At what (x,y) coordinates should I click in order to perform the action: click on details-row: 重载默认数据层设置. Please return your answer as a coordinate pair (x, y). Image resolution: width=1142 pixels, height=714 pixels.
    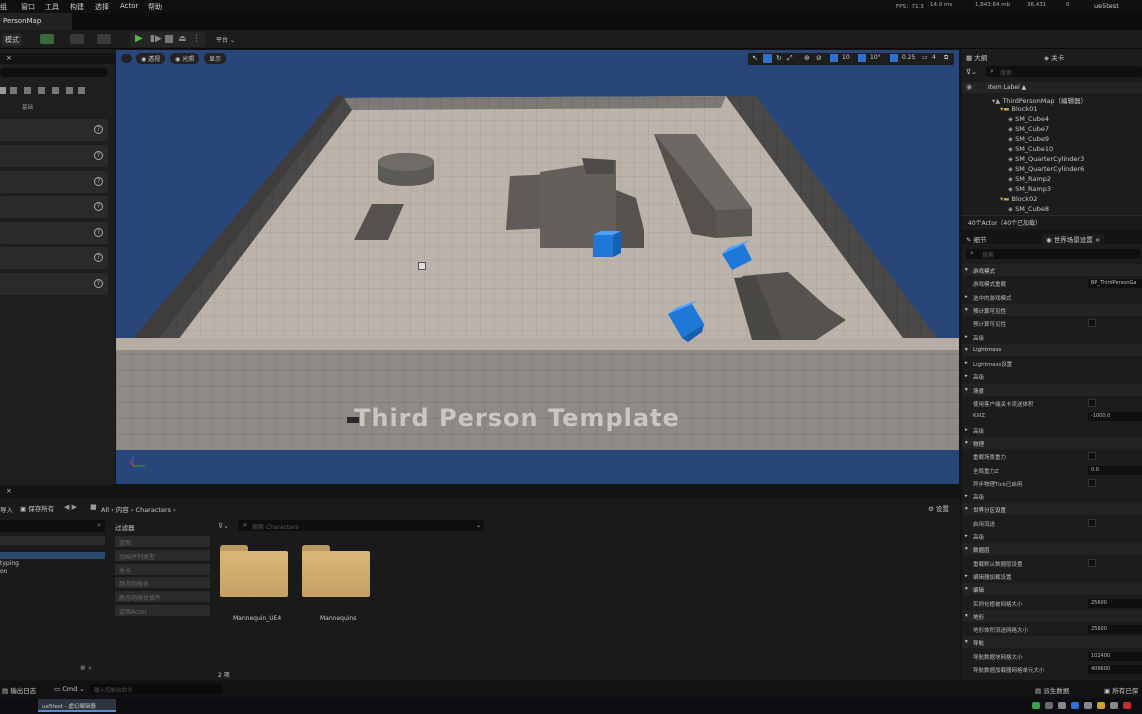
    Looking at the image, I should click on (1052, 563).